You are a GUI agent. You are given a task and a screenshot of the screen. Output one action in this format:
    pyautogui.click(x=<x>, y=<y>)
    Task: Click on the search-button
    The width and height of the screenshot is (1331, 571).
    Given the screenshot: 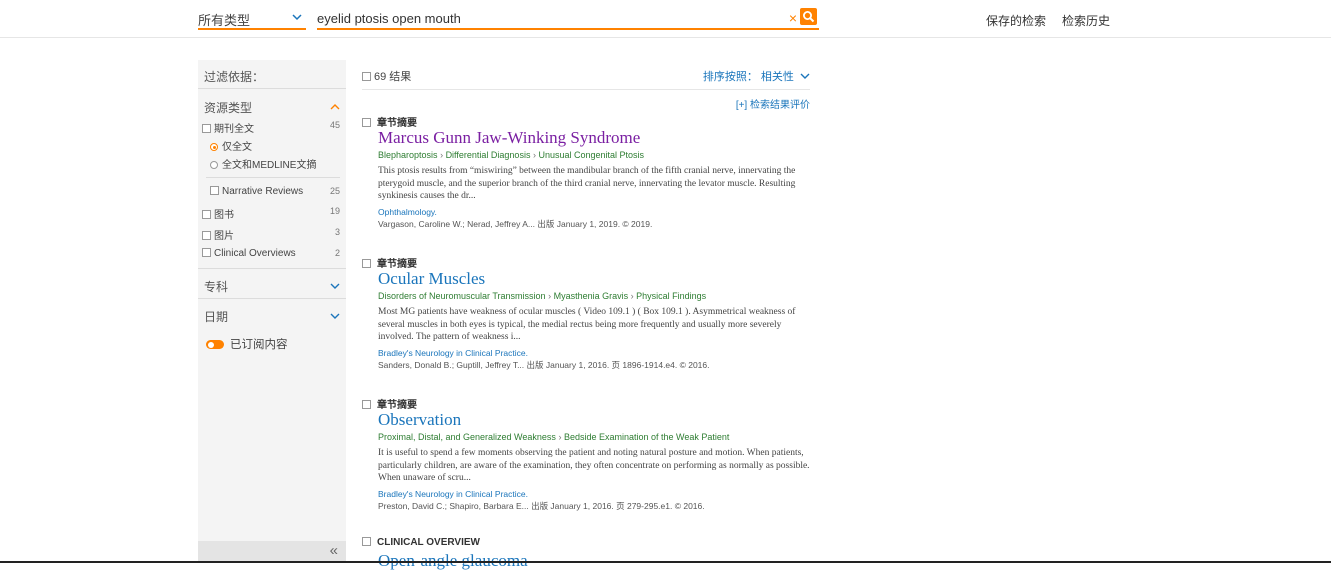 What is the action you would take?
    pyautogui.click(x=808, y=16)
    